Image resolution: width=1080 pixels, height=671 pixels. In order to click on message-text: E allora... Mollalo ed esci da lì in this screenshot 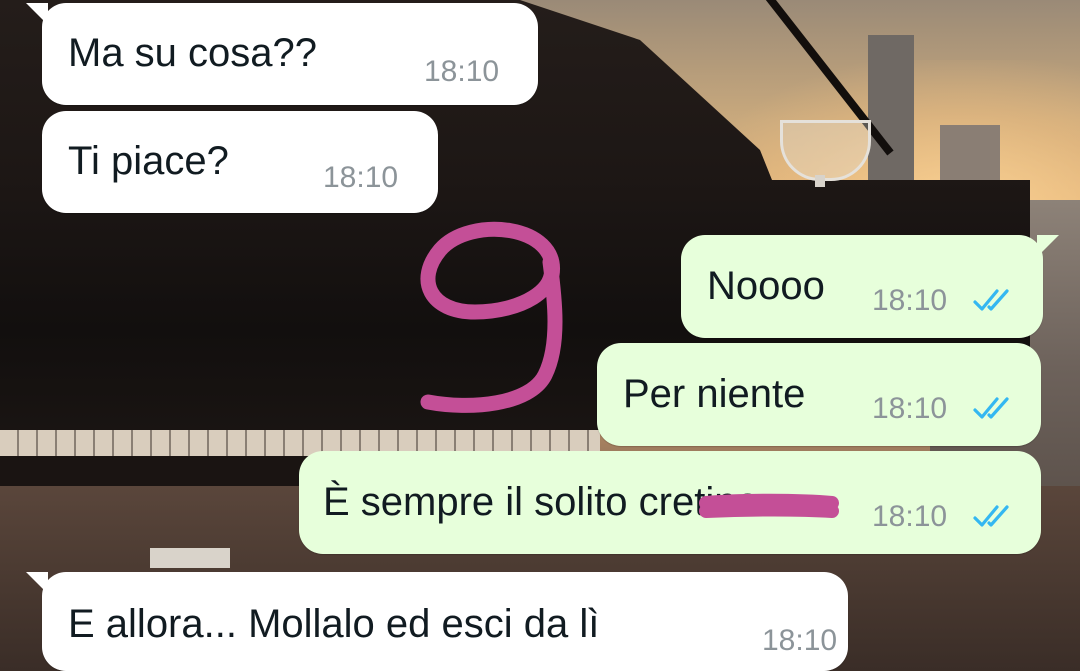, I will do `click(334, 624)`.